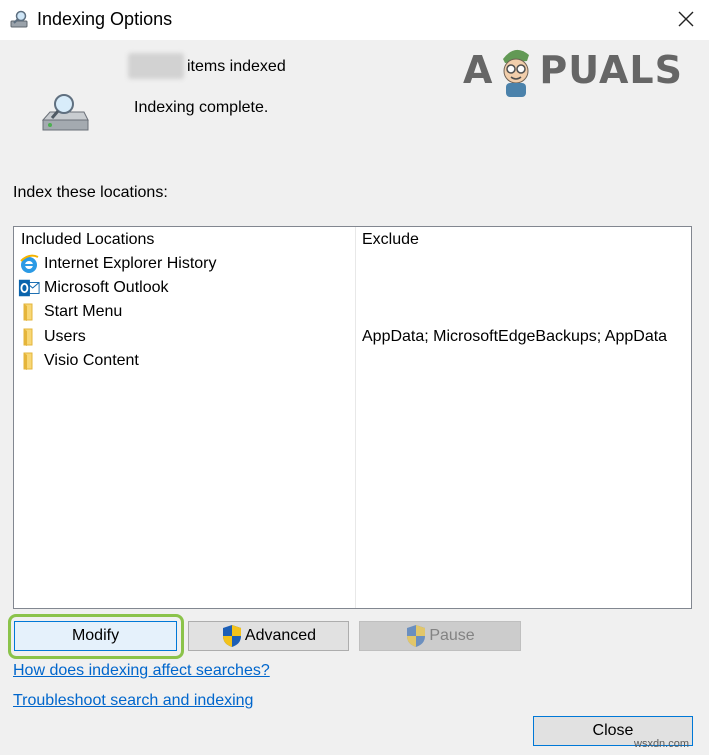 This screenshot has width=709, height=755. Describe the element at coordinates (201, 107) in the screenshot. I see `indexing-status: Indexing complete.` at that location.